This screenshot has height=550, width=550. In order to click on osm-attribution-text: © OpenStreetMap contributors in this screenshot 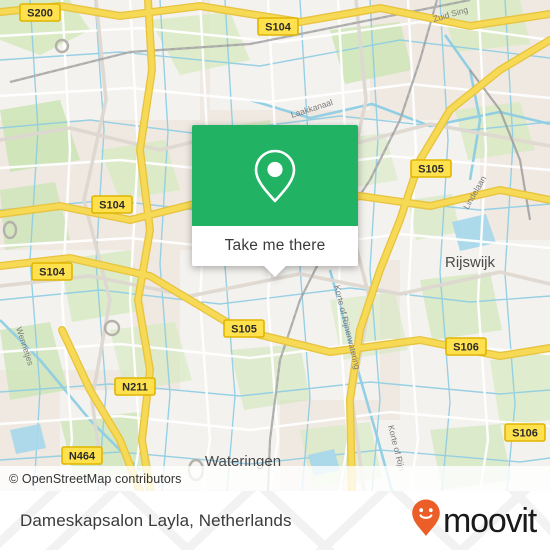, I will do `click(95, 479)`.